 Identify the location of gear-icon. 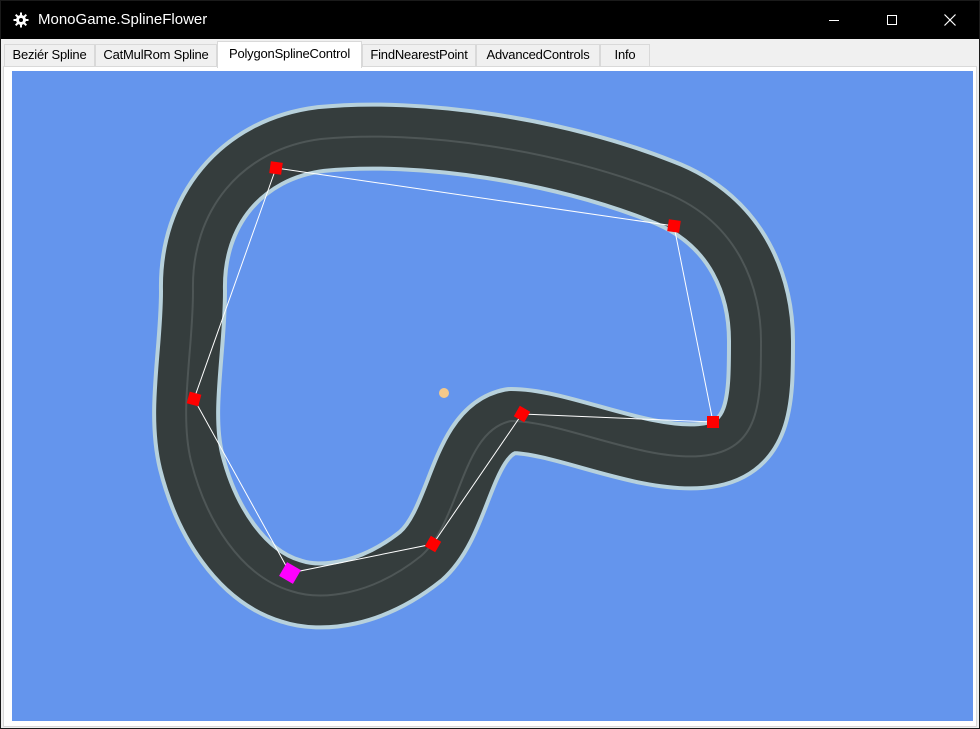
(21, 20).